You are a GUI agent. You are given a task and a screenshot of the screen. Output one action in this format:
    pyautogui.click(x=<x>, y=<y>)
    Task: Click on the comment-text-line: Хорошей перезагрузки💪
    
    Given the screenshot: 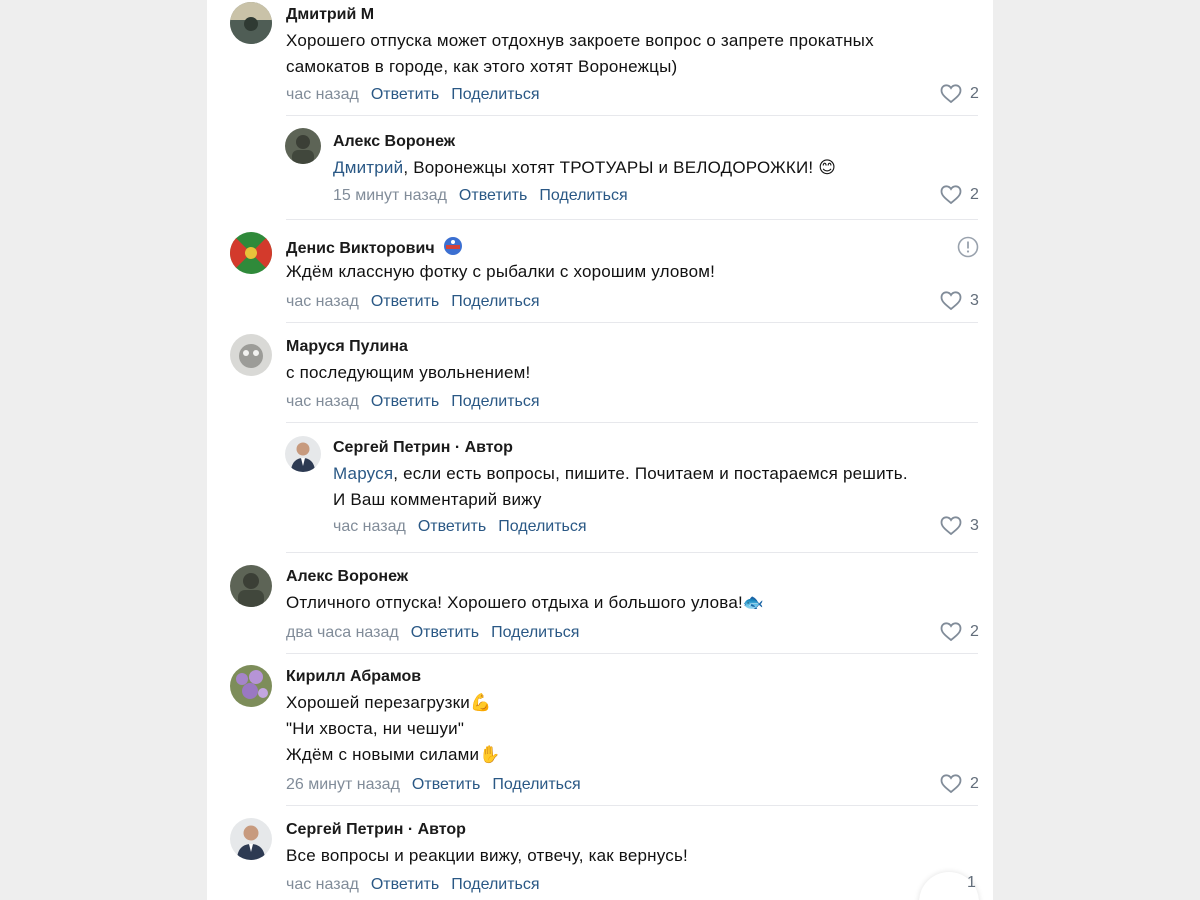 What is the action you would take?
    pyautogui.click(x=389, y=702)
    